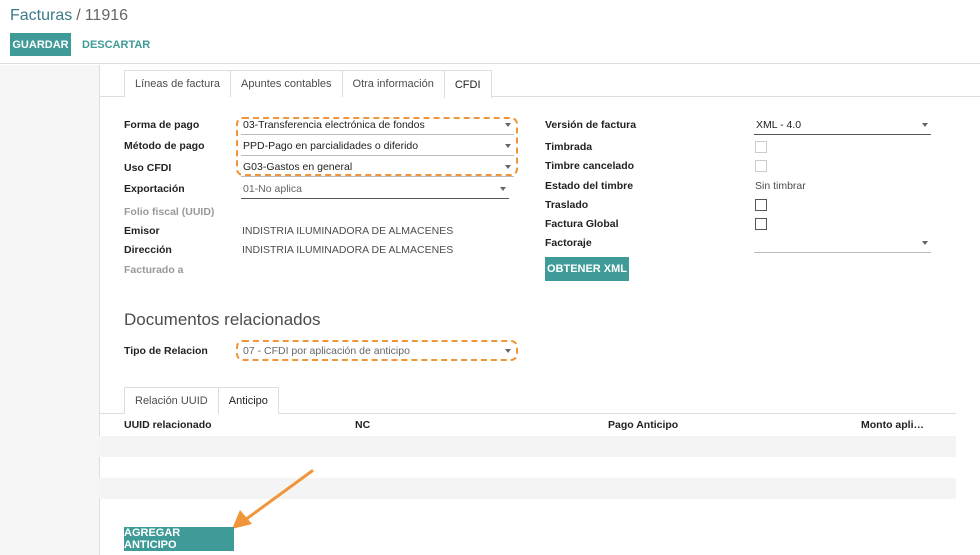 Image resolution: width=980 pixels, height=555 pixels. Describe the element at coordinates (179, 539) in the screenshot. I see `agregar-anticipo-button: AGREGAR ANTICIPO` at that location.